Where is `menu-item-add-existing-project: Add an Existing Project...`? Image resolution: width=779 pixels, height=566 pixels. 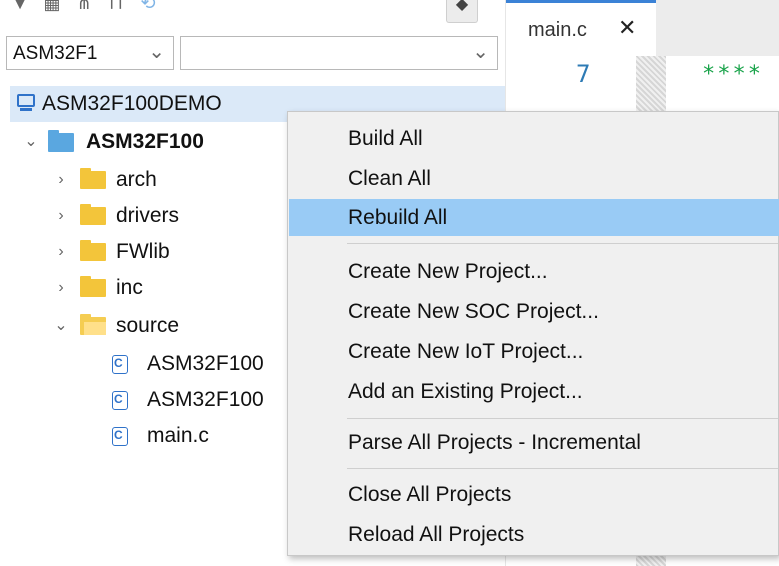
menu-item-add-existing-project: Add an Existing Project... is located at coordinates (534, 391).